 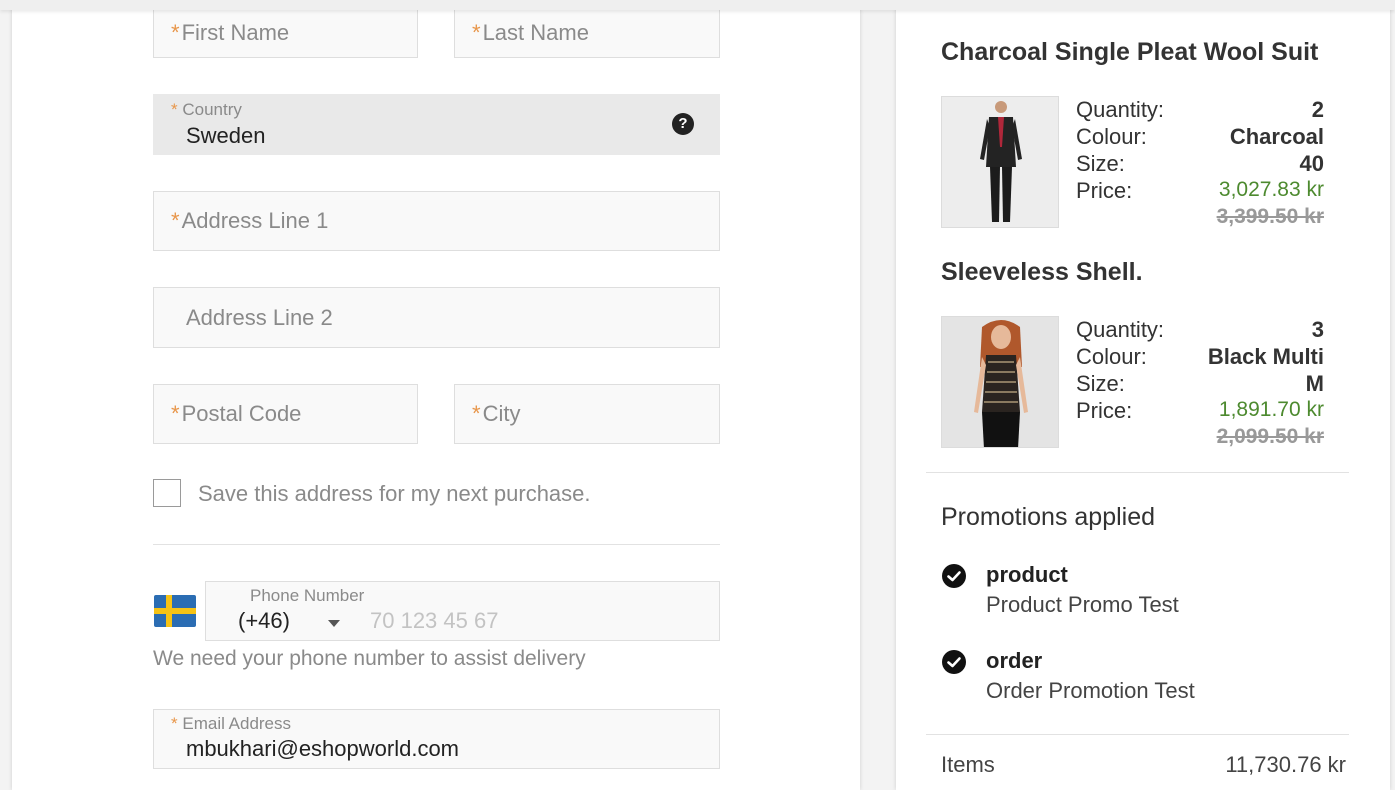 What do you see at coordinates (1317, 109) in the screenshot?
I see `quantity-value: 2` at bounding box center [1317, 109].